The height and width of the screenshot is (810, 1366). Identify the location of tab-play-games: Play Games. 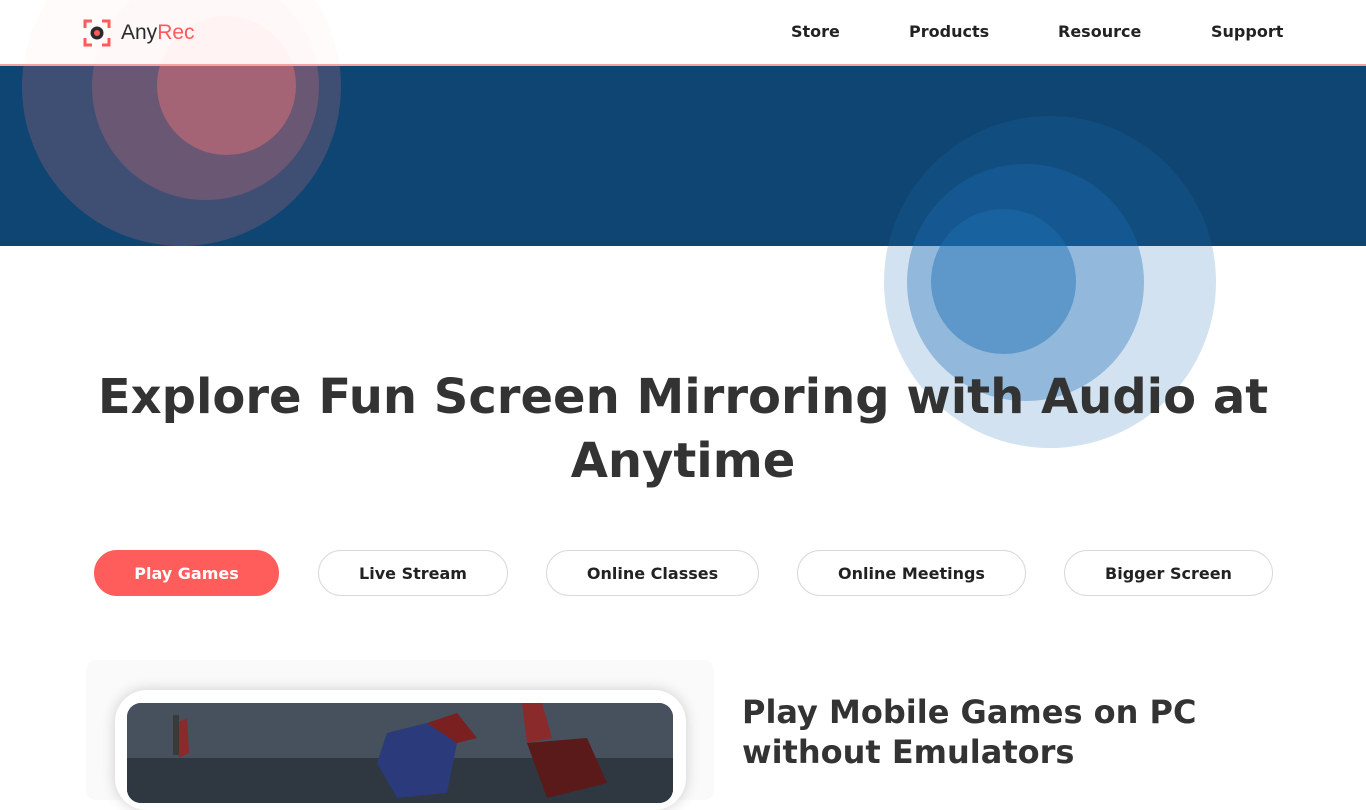
(186, 573).